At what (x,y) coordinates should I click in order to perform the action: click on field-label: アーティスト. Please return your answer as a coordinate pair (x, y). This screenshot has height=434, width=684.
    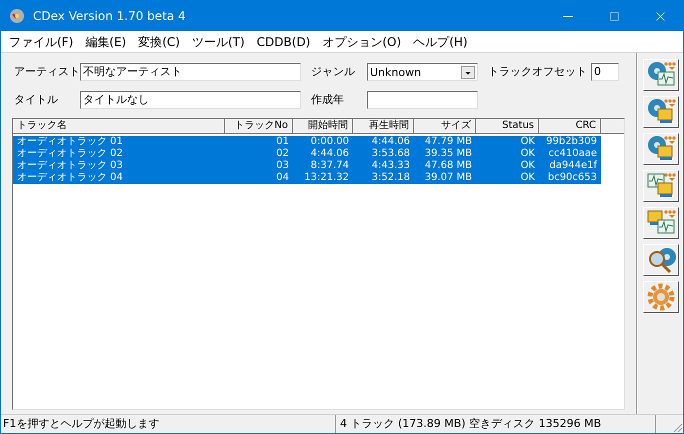
    Looking at the image, I should click on (46, 72).